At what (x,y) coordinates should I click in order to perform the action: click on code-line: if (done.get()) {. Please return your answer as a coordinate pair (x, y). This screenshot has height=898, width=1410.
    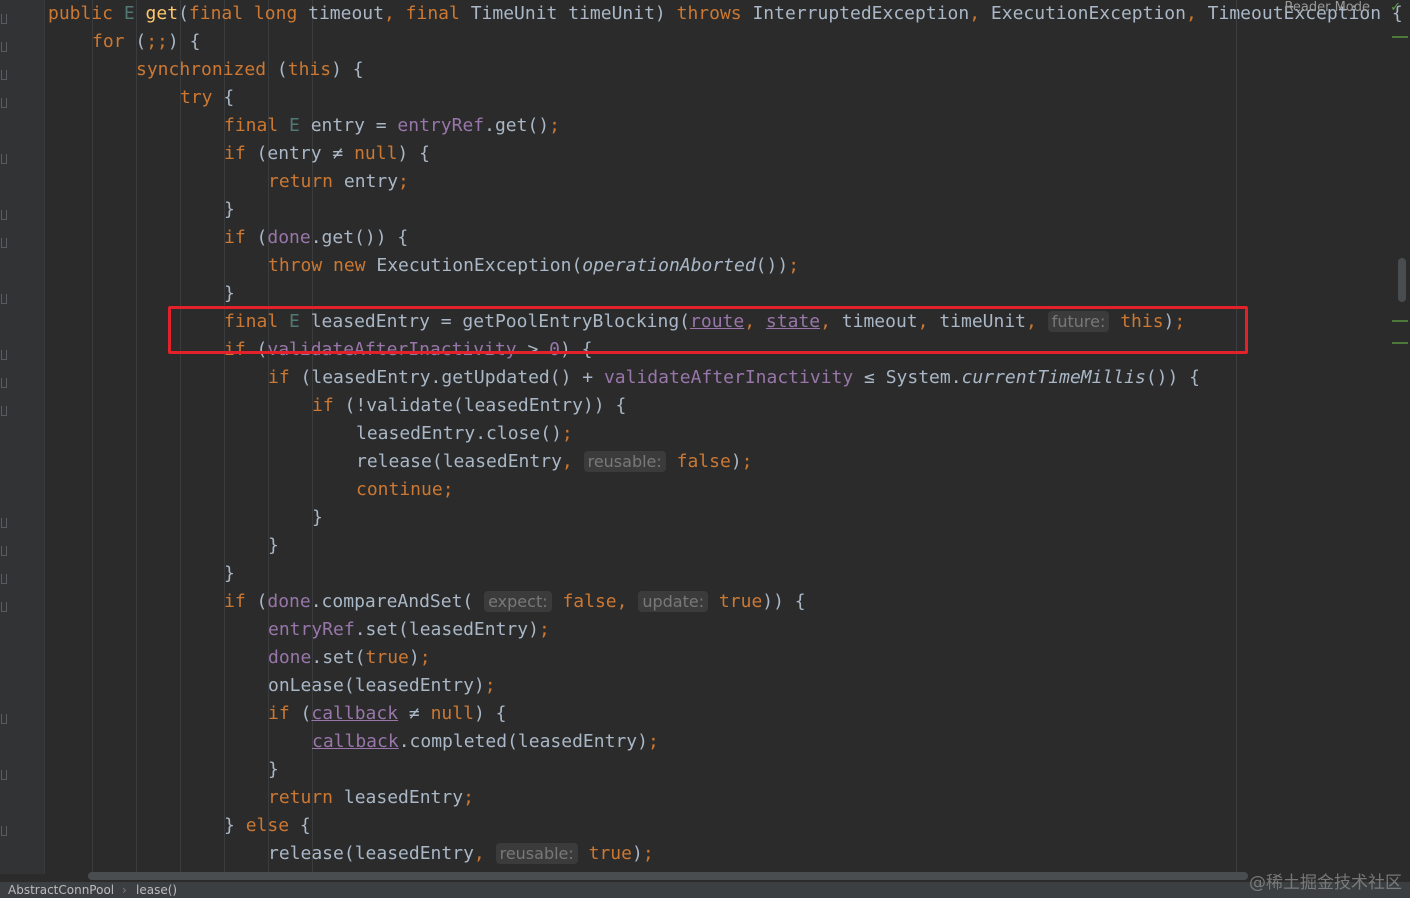
    Looking at the image, I should click on (316, 238).